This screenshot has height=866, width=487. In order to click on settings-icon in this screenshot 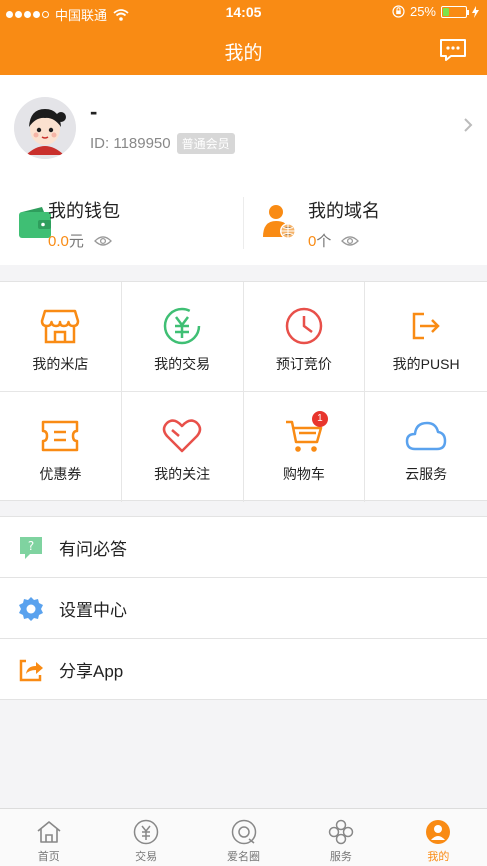, I will do `click(31, 609)`.